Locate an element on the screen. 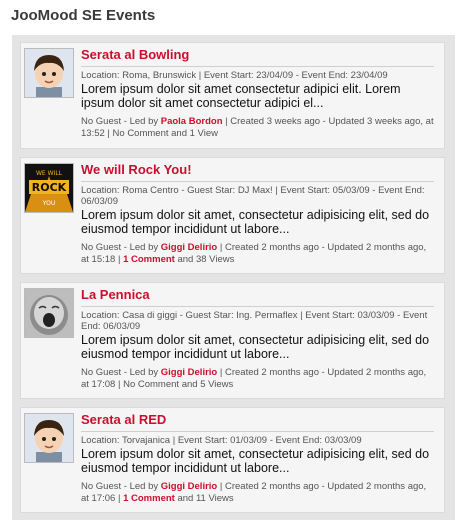 The height and width of the screenshot is (530, 465). widget-title: JooMood SE Events is located at coordinates (83, 15).